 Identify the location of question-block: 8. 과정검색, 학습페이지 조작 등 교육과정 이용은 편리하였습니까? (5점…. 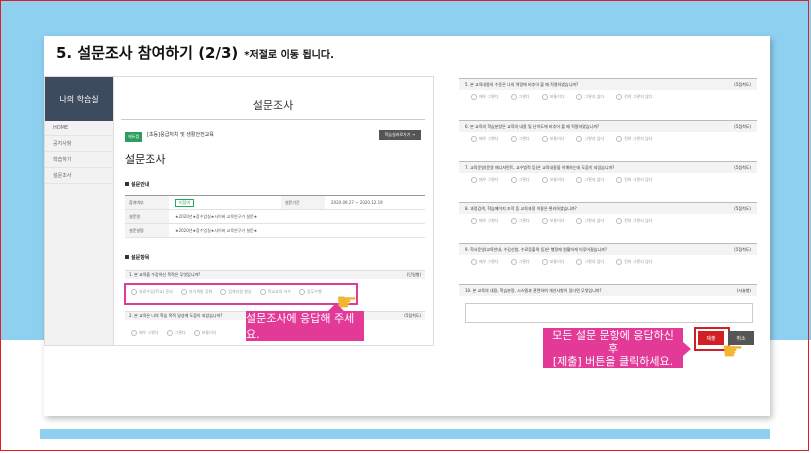
(608, 215).